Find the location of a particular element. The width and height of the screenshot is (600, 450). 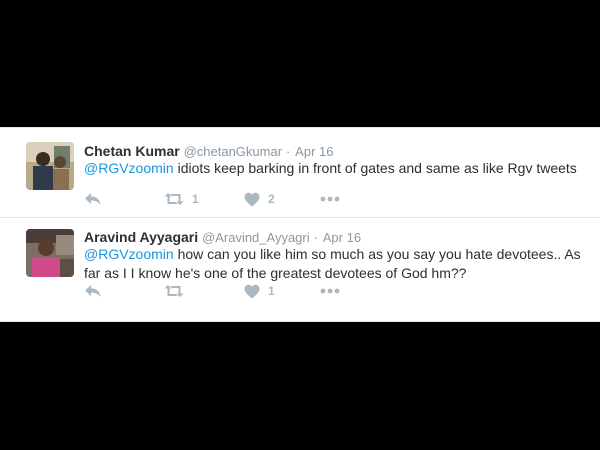

retweet-button is located at coordinates (178, 291).